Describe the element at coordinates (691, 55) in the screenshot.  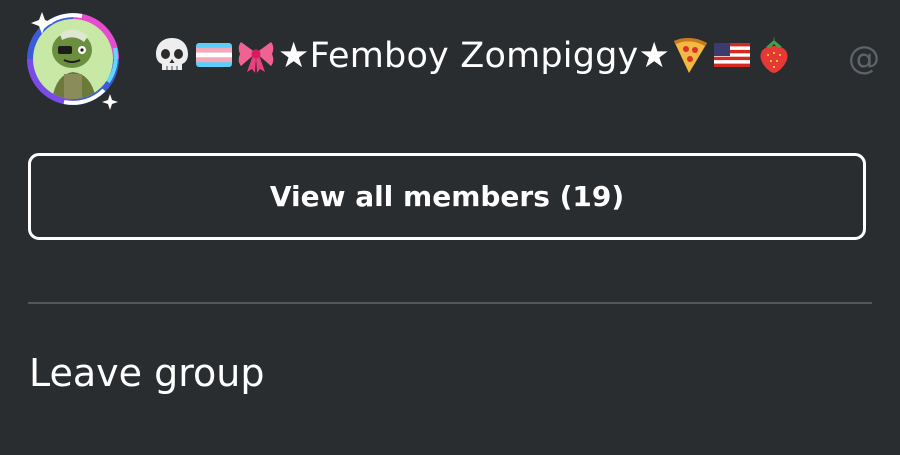
I see `pizza-icon` at that location.